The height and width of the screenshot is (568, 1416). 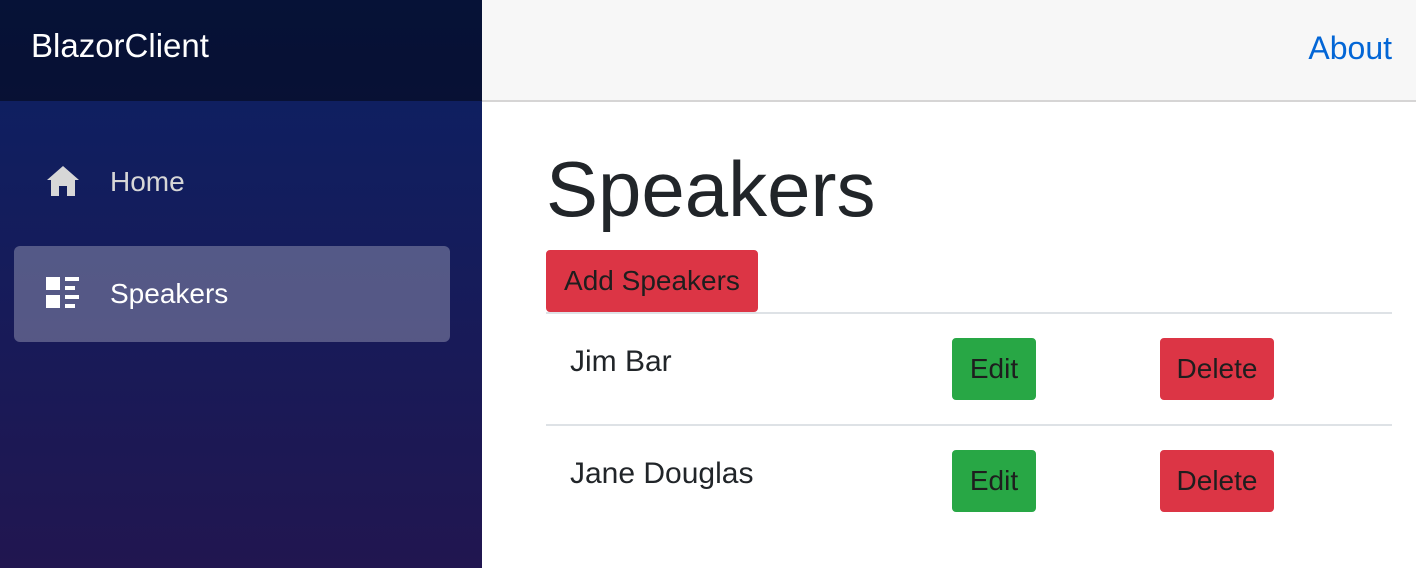 What do you see at coordinates (232, 294) in the screenshot?
I see `sidebar-item-speakers: Speakers` at bounding box center [232, 294].